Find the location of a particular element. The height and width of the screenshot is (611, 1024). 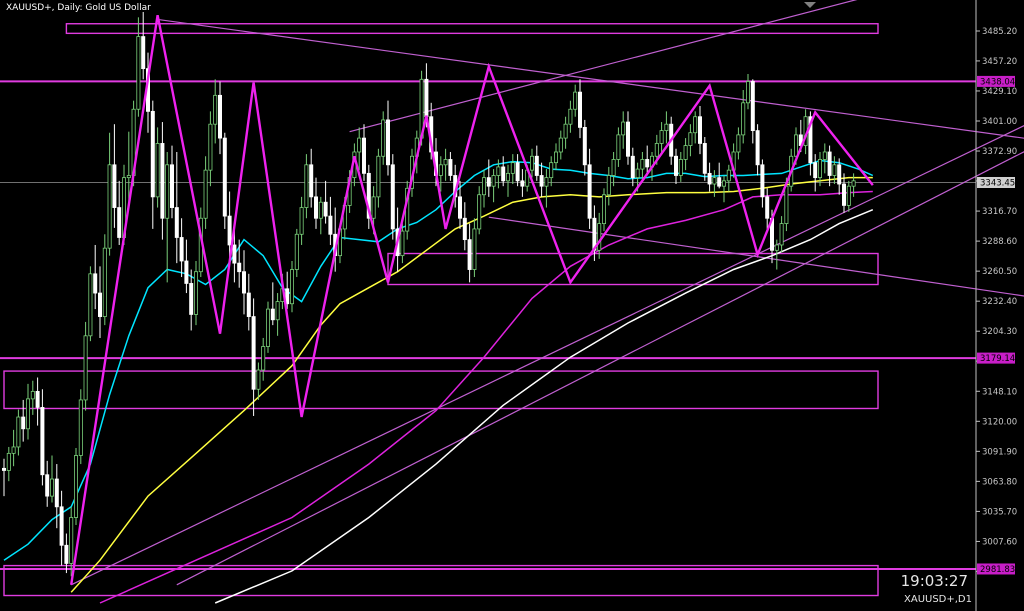

y-tick-label-8: 3260.50 is located at coordinates (999, 272).